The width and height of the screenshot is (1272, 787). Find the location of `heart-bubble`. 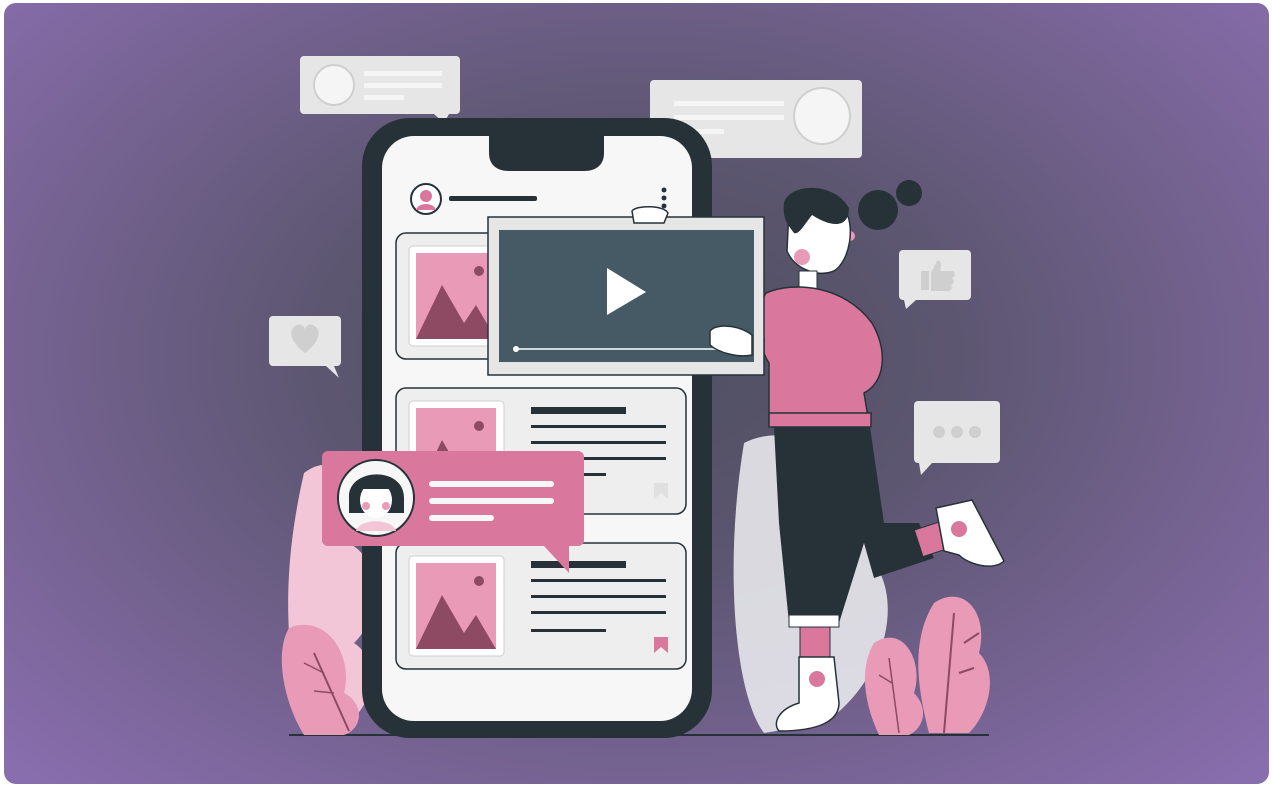

heart-bubble is located at coordinates (305, 347).